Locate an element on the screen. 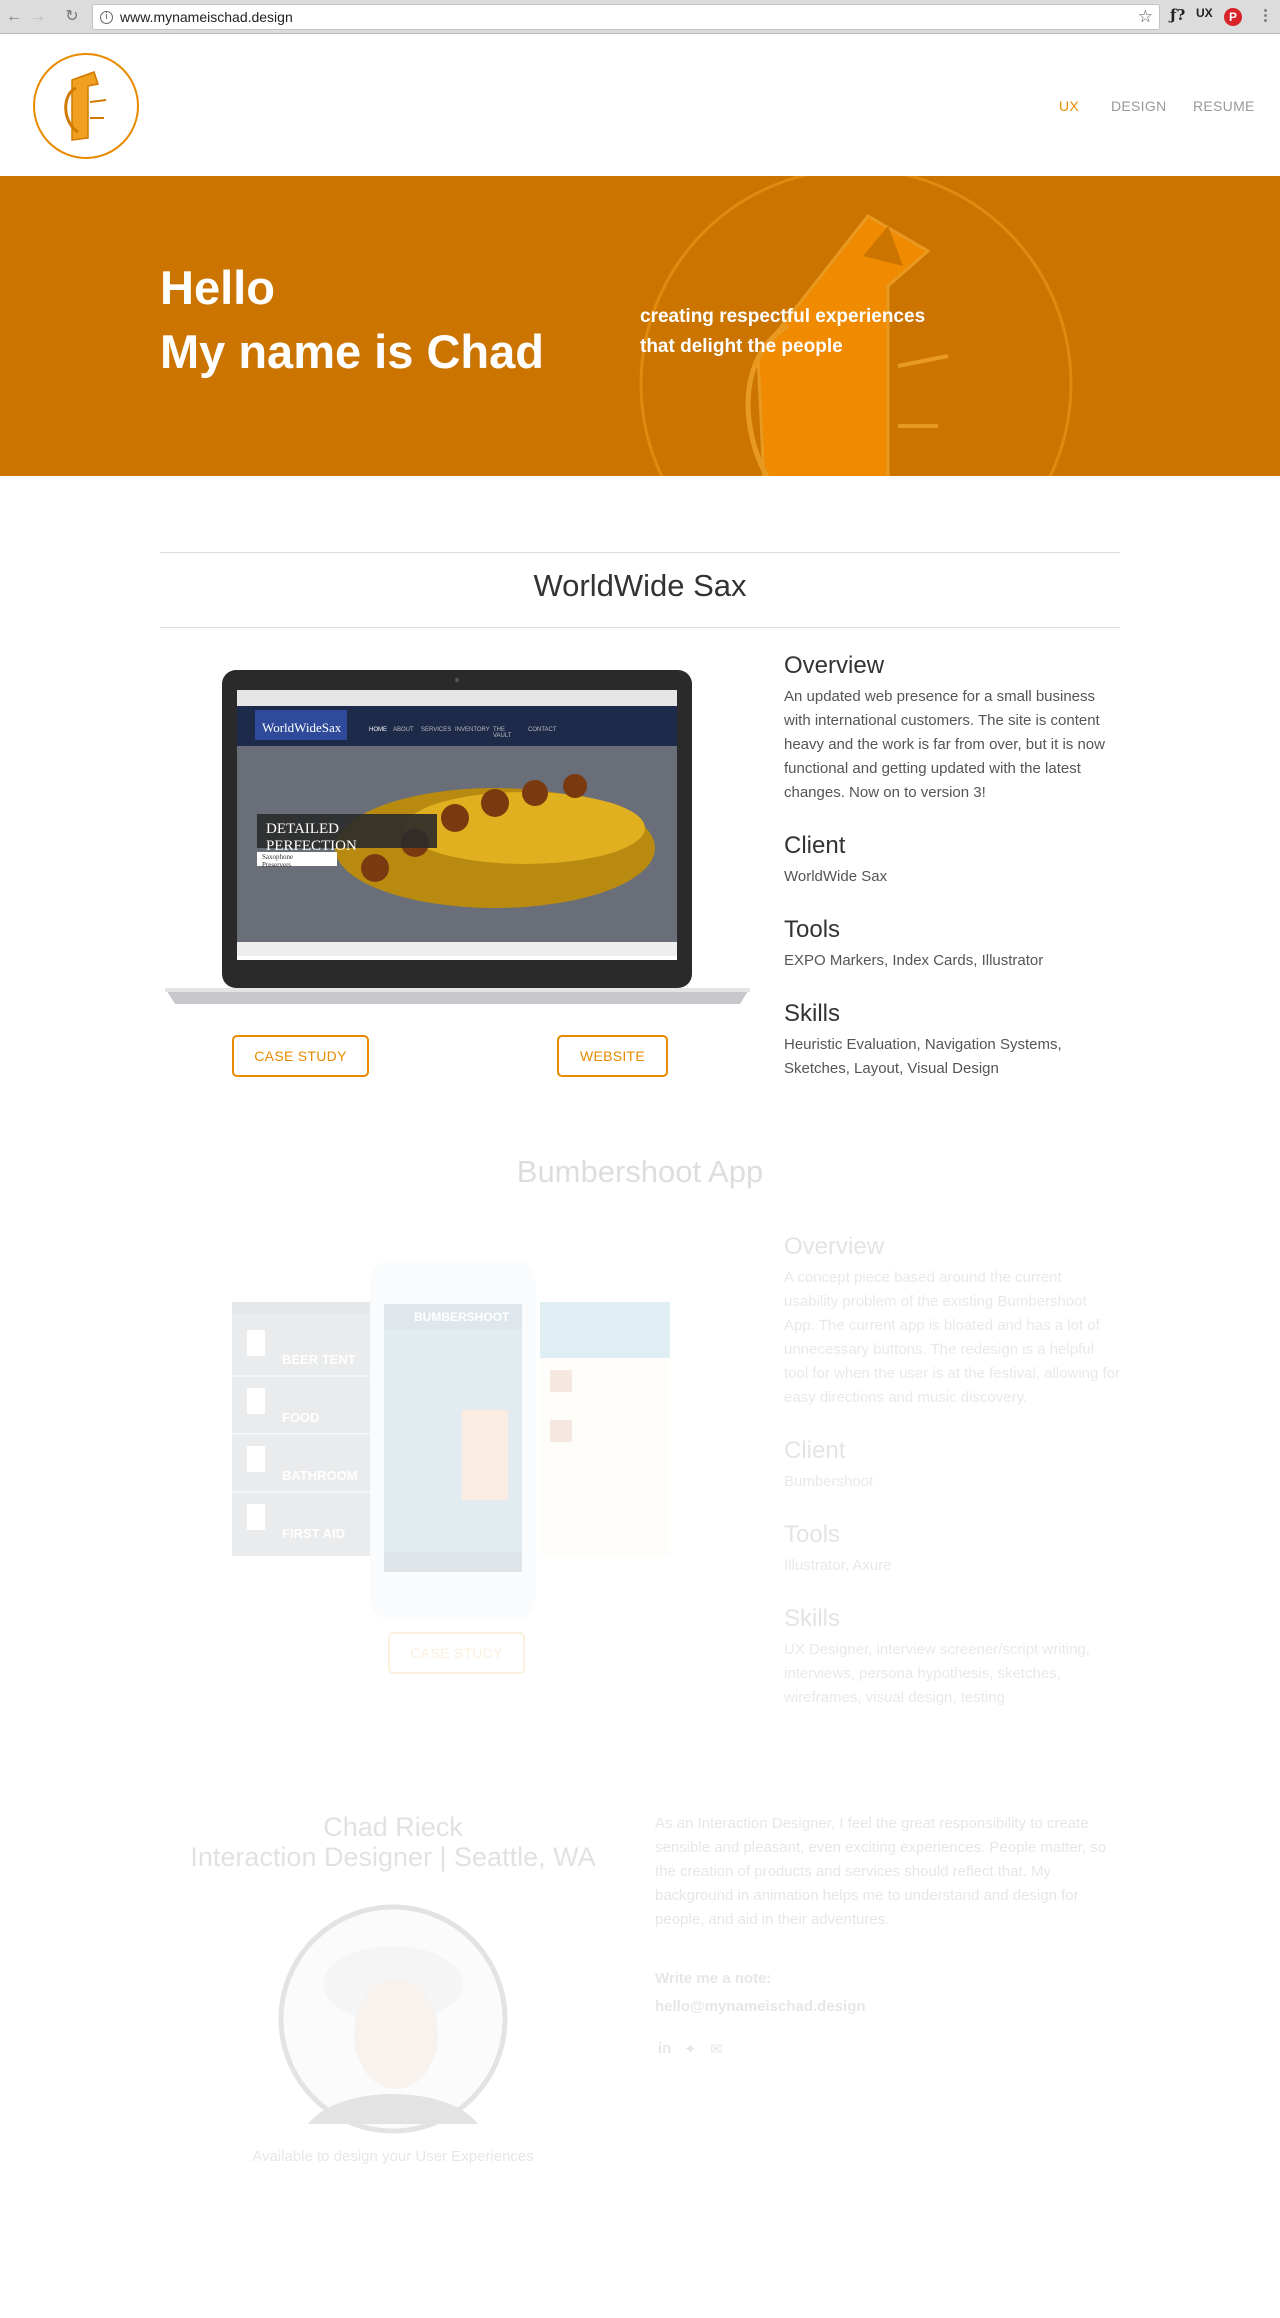  tools-heading: Tools is located at coordinates (812, 929).